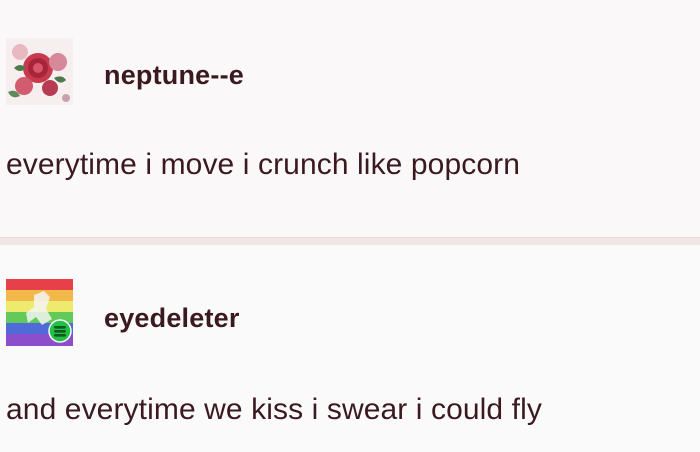  What do you see at coordinates (39, 71) in the screenshot?
I see `rose-avatar-icon` at bounding box center [39, 71].